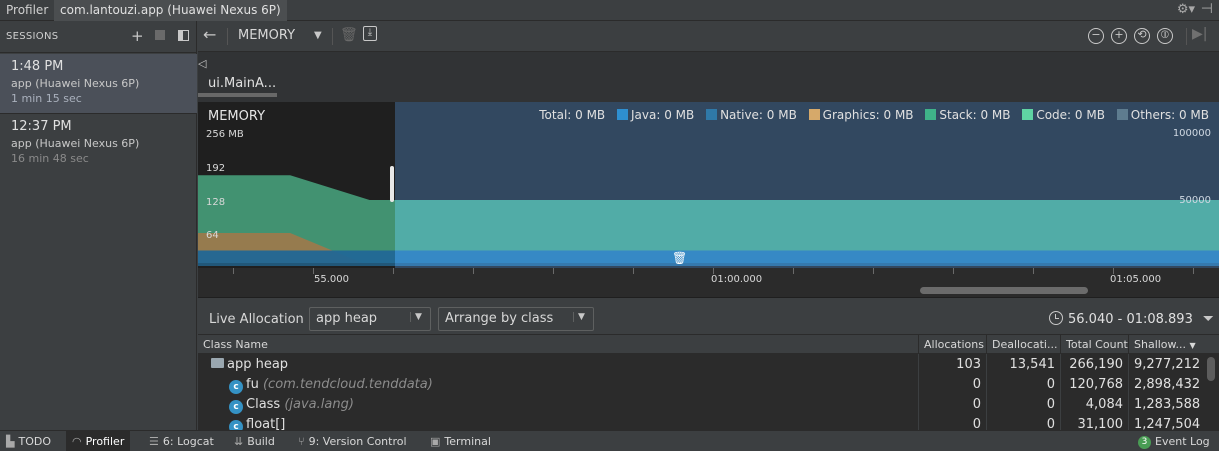 This screenshot has height=451, width=1219. Describe the element at coordinates (1004, 290) in the screenshot. I see `timeline-scrollbar` at that location.